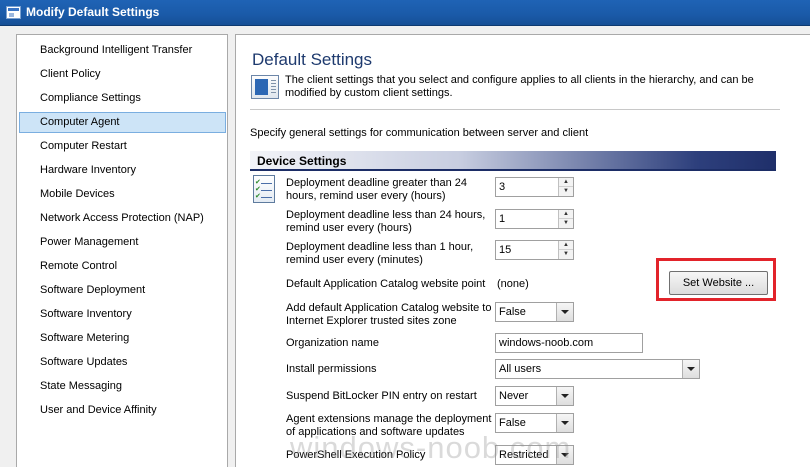 The image size is (810, 467). What do you see at coordinates (266, 190) in the screenshot?
I see `checklist-icon: ✔ ✔ ✔` at bounding box center [266, 190].